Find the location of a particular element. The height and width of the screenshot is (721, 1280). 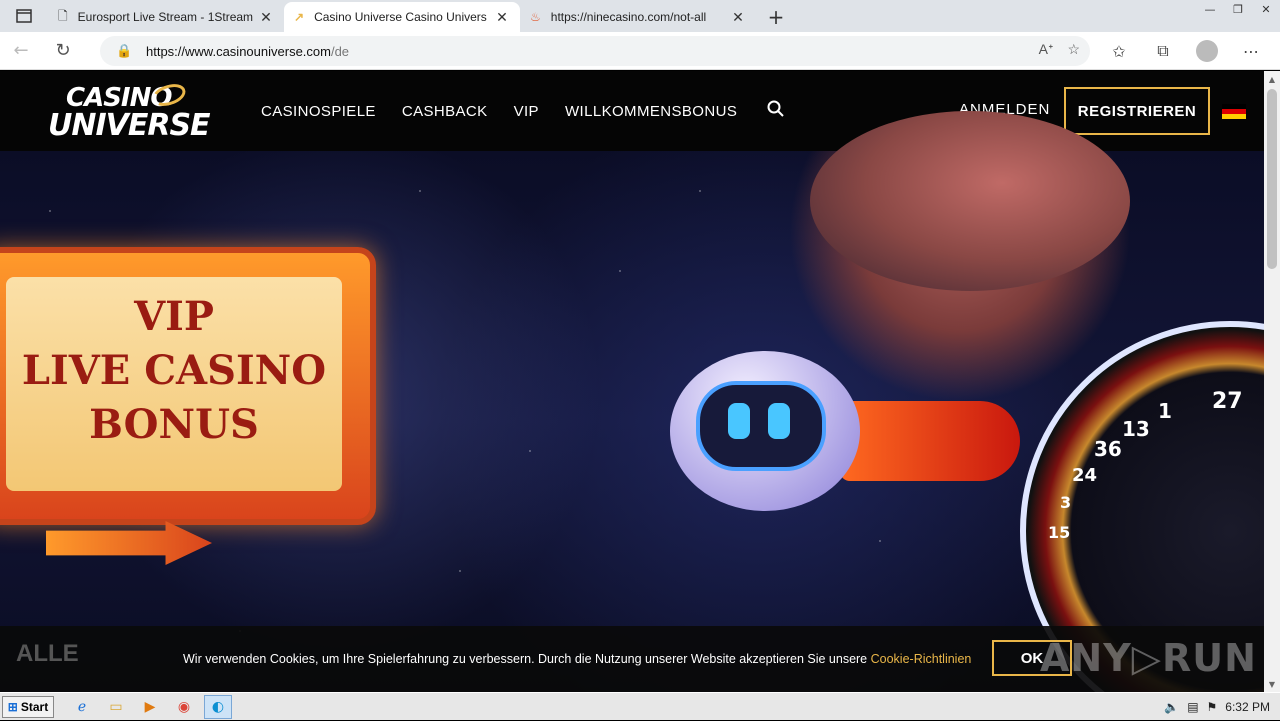

tab-title: Eurosport Live Stream - 1Stream is located at coordinates (165, 17).